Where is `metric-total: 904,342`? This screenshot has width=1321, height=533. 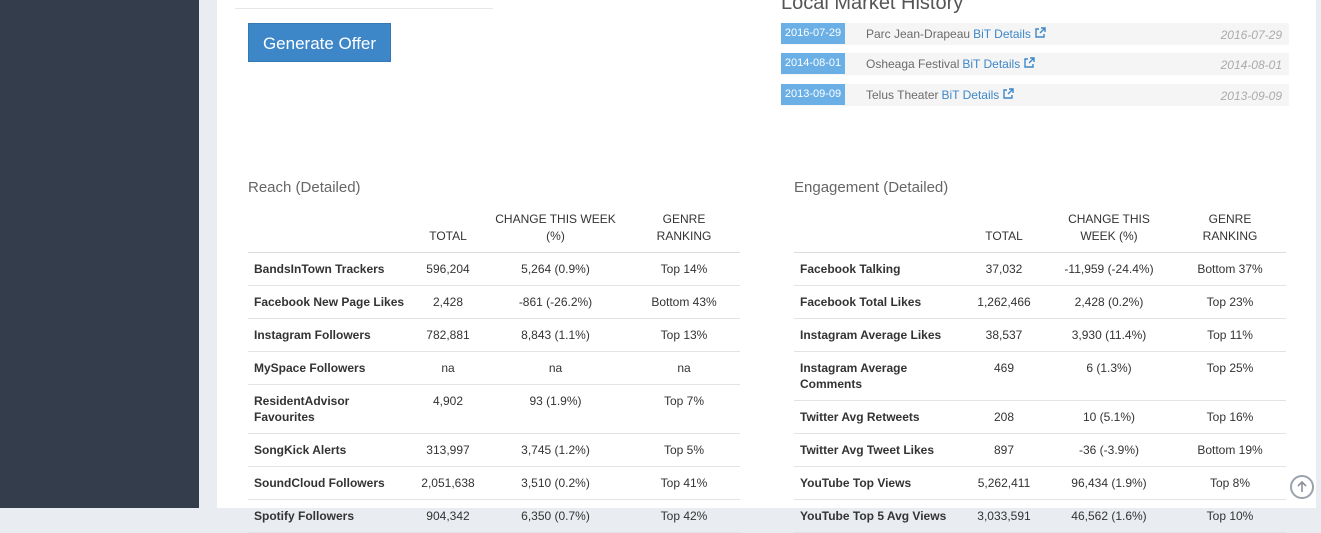 metric-total: 904,342 is located at coordinates (448, 516).